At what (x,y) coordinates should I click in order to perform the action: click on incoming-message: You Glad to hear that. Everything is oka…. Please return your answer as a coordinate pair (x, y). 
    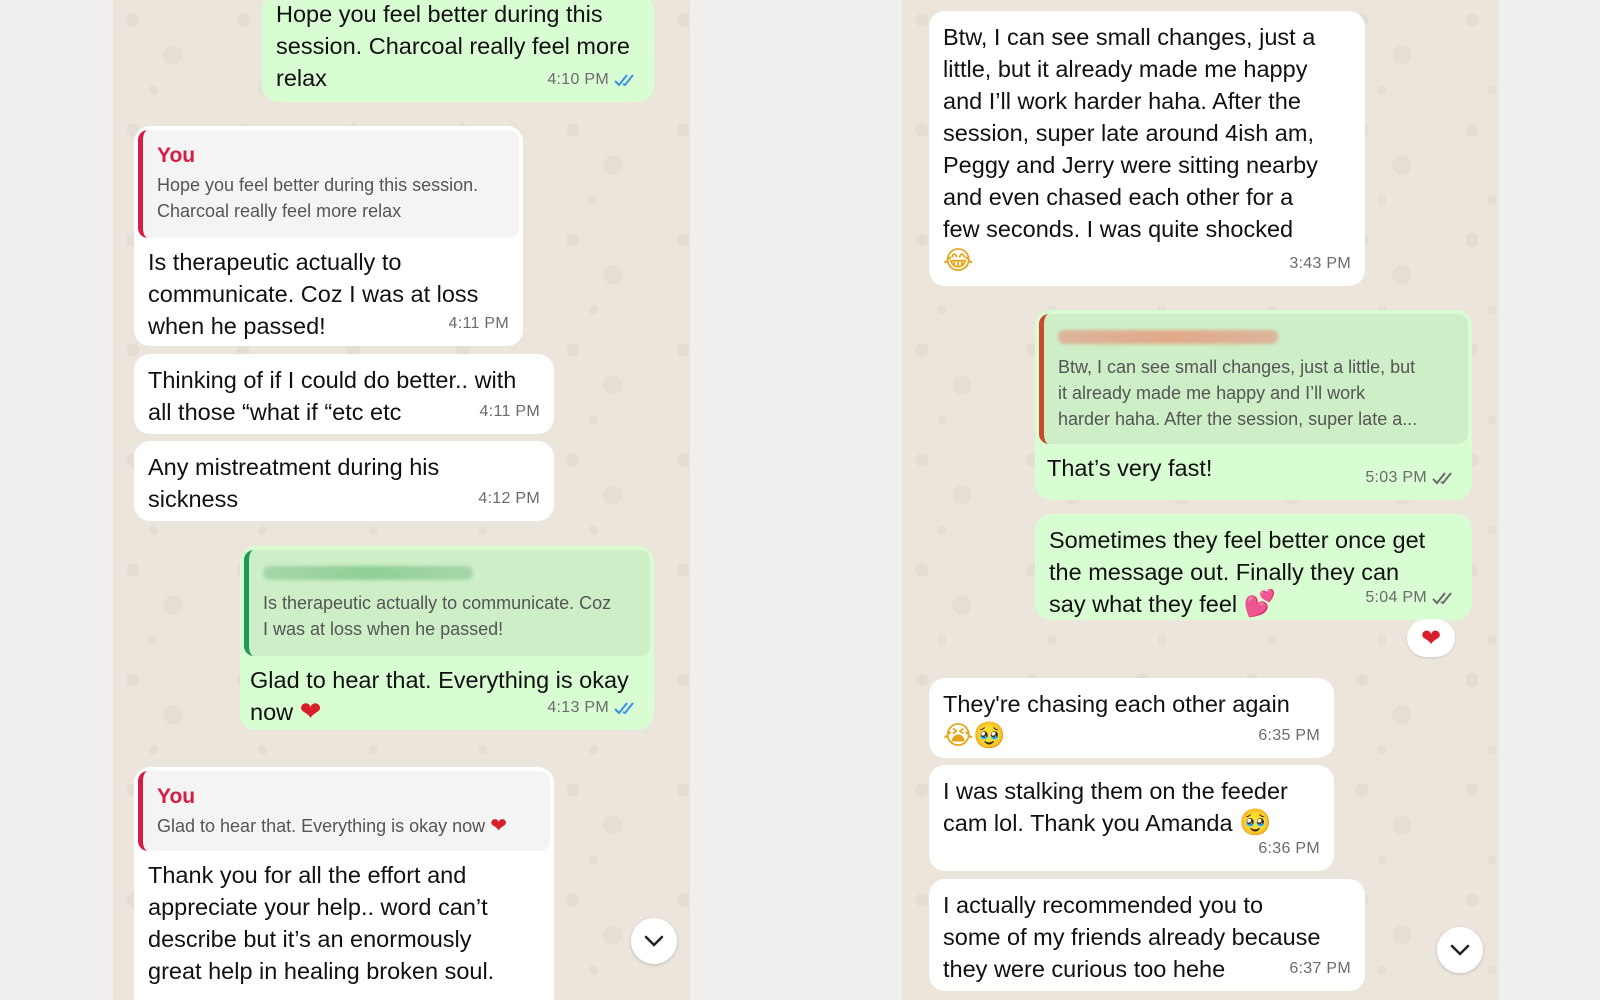
    Looking at the image, I should click on (344, 883).